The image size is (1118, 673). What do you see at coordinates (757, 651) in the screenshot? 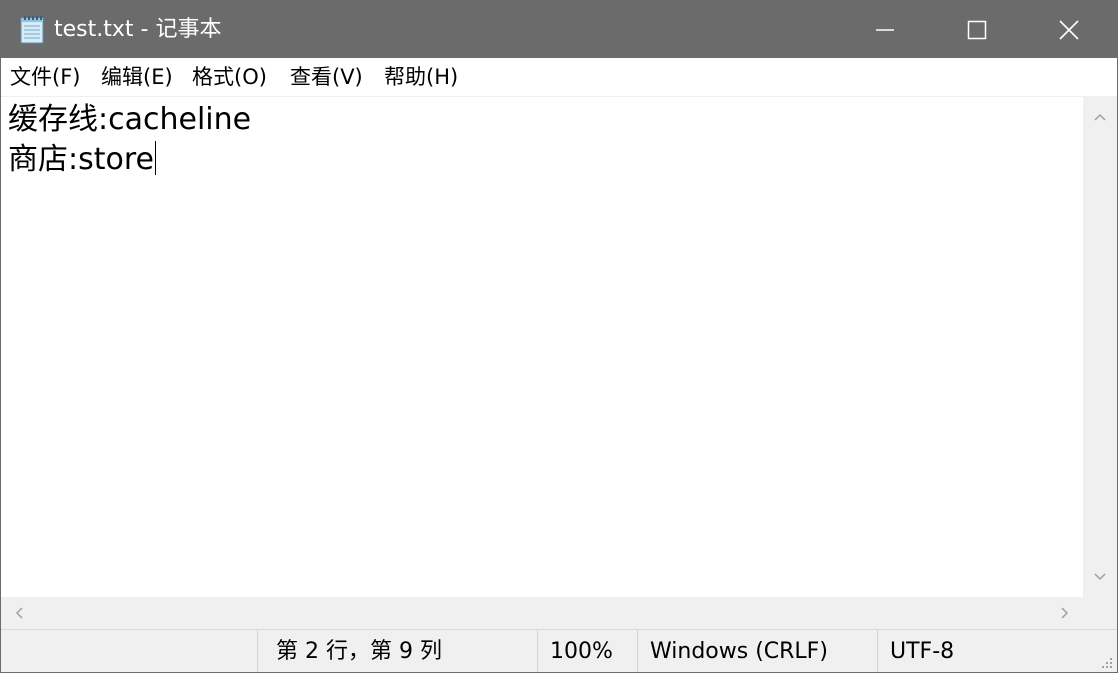
I see `status-line-ending: Windows (CRLF)` at bounding box center [757, 651].